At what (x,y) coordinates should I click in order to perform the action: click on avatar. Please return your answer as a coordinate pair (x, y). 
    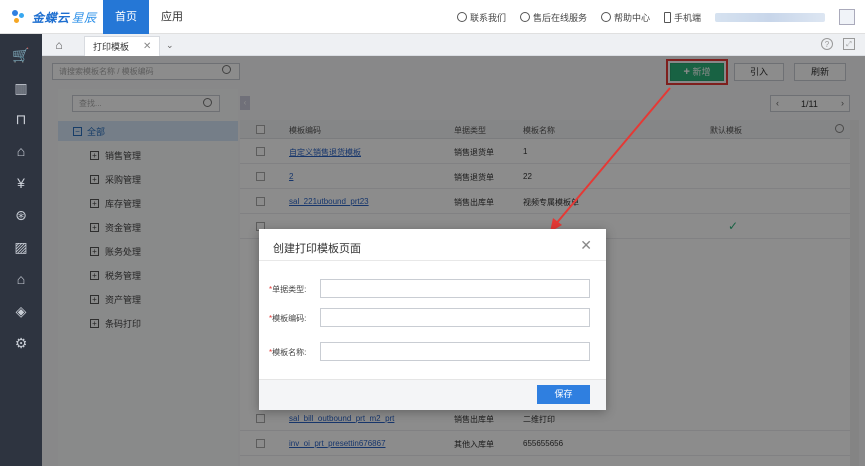
    Looking at the image, I should click on (847, 17).